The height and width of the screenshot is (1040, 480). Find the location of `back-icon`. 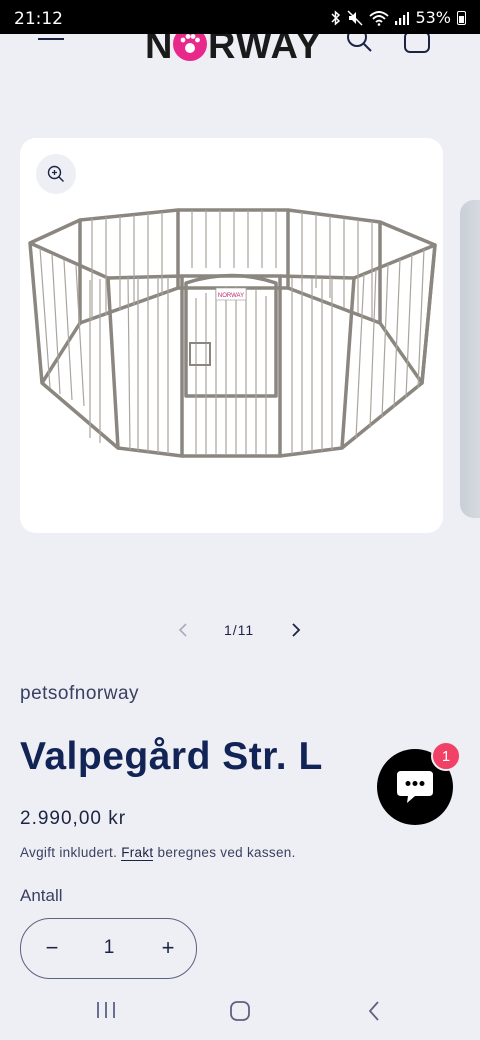

back-icon is located at coordinates (374, 1011).